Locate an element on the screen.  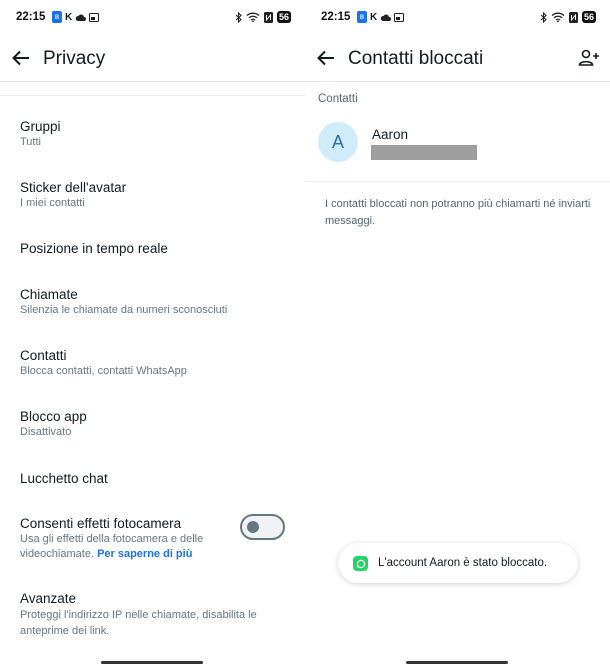
setting-groups: Gruppi Tutti is located at coordinates (155, 134).